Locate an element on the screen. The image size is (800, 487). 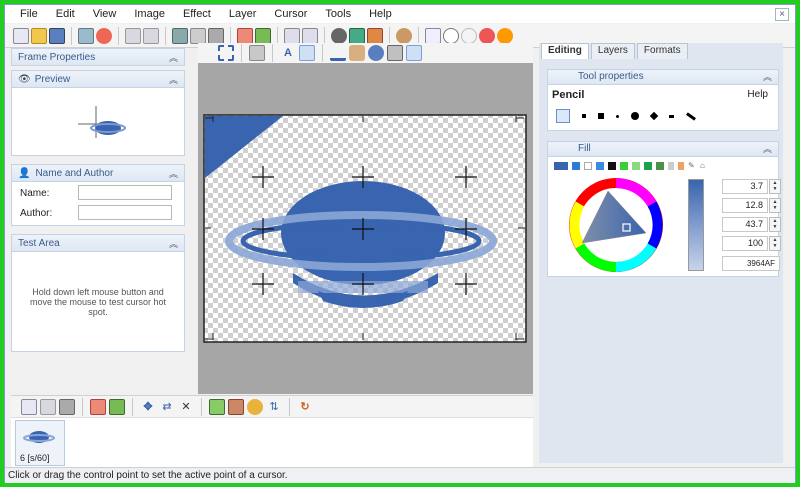
color-wheel is located at coordinates (619, 225).